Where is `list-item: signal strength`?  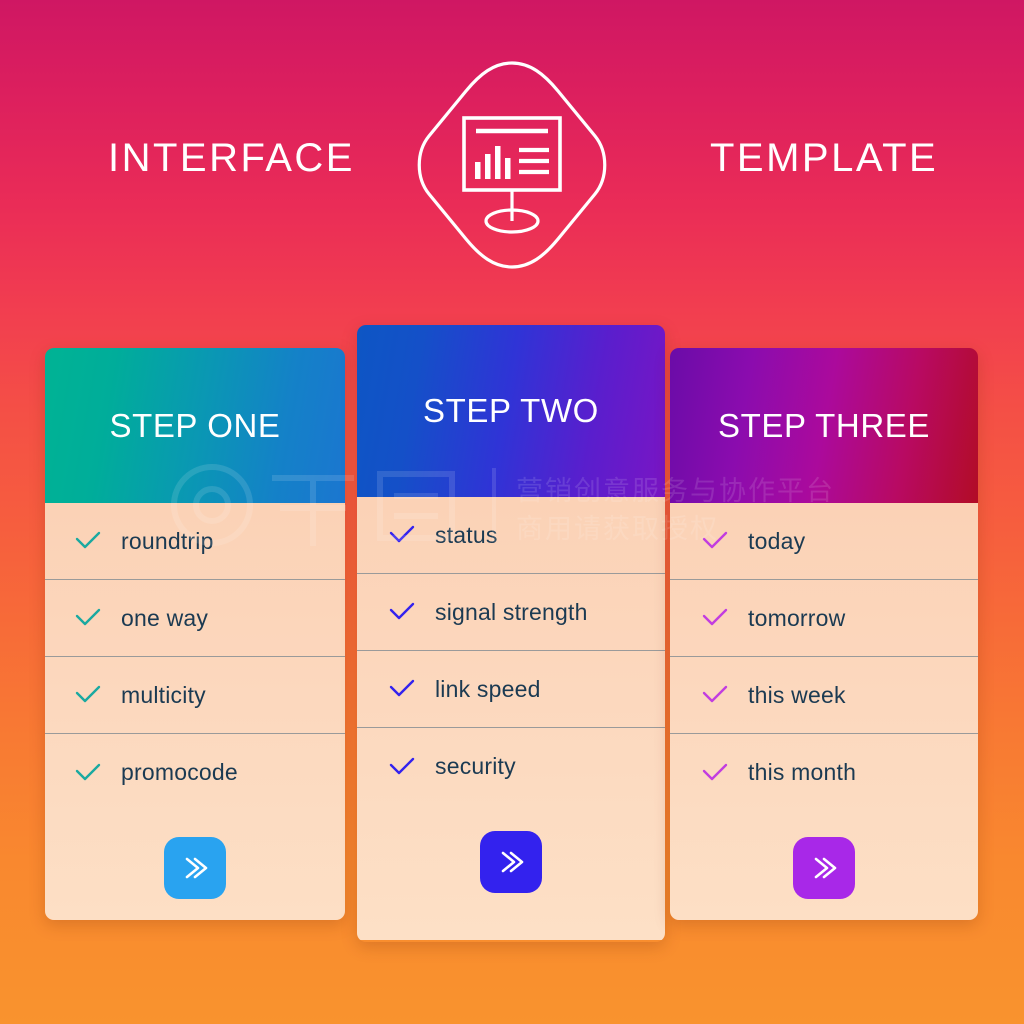
list-item: signal strength is located at coordinates (511, 612).